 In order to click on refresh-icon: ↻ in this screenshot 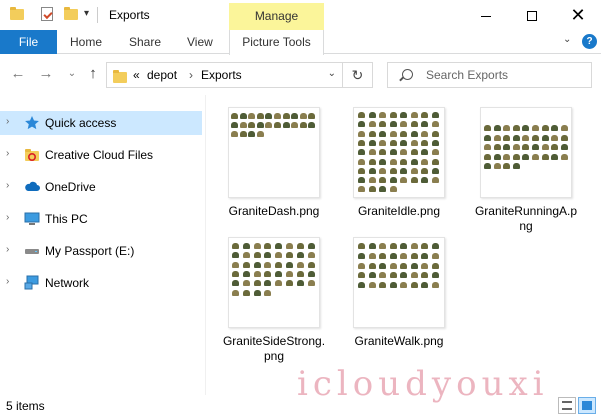, I will do `click(357, 75)`.